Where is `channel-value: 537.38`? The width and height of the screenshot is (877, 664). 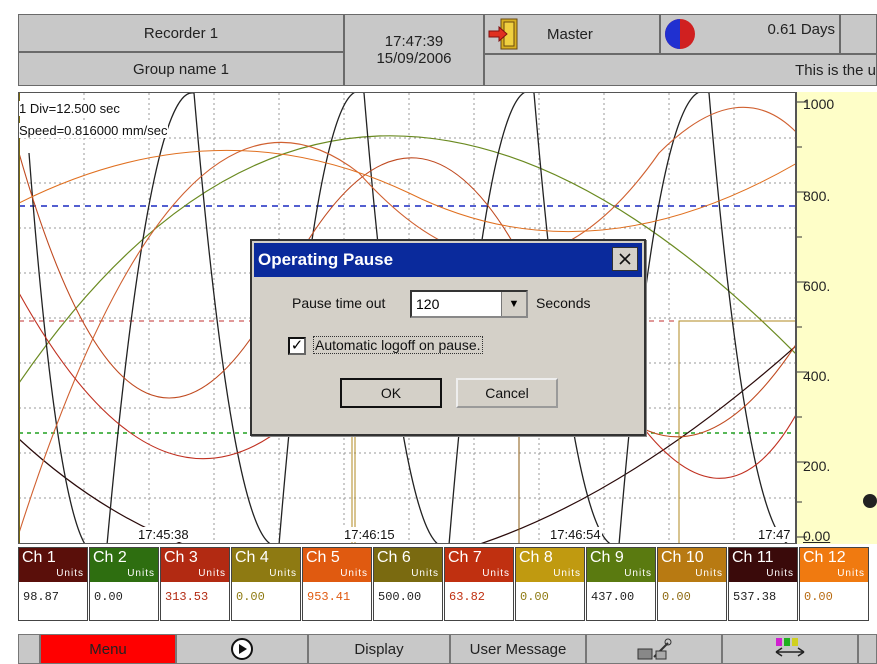
channel-value: 537.38 is located at coordinates (755, 597).